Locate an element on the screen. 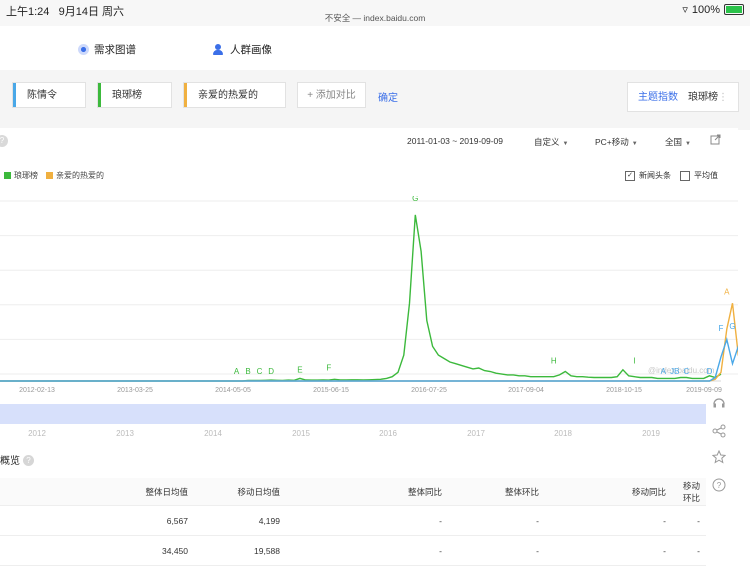 Image resolution: width=750 pixels, height=567 pixels. range-slider is located at coordinates (360, 414).